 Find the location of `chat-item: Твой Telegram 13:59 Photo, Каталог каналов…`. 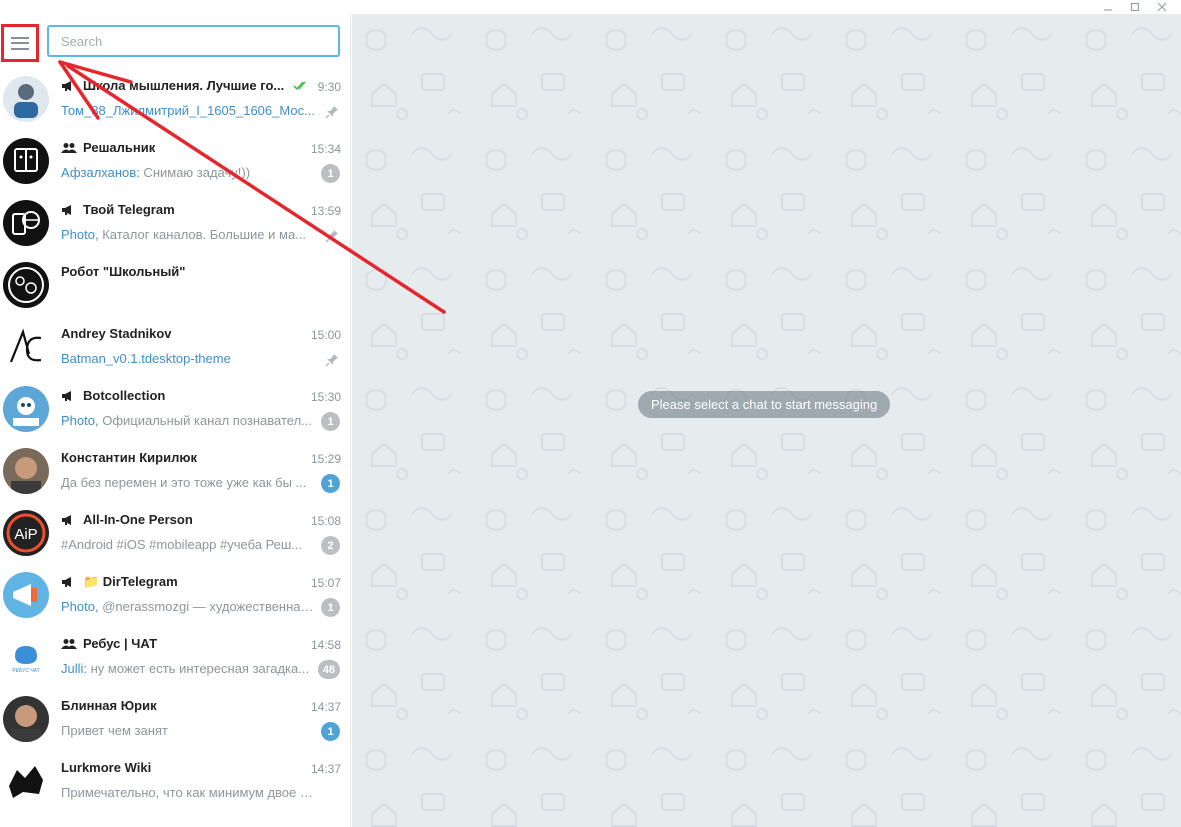

chat-item: Твой Telegram 13:59 Photo, Каталог каналов… is located at coordinates (175, 223).